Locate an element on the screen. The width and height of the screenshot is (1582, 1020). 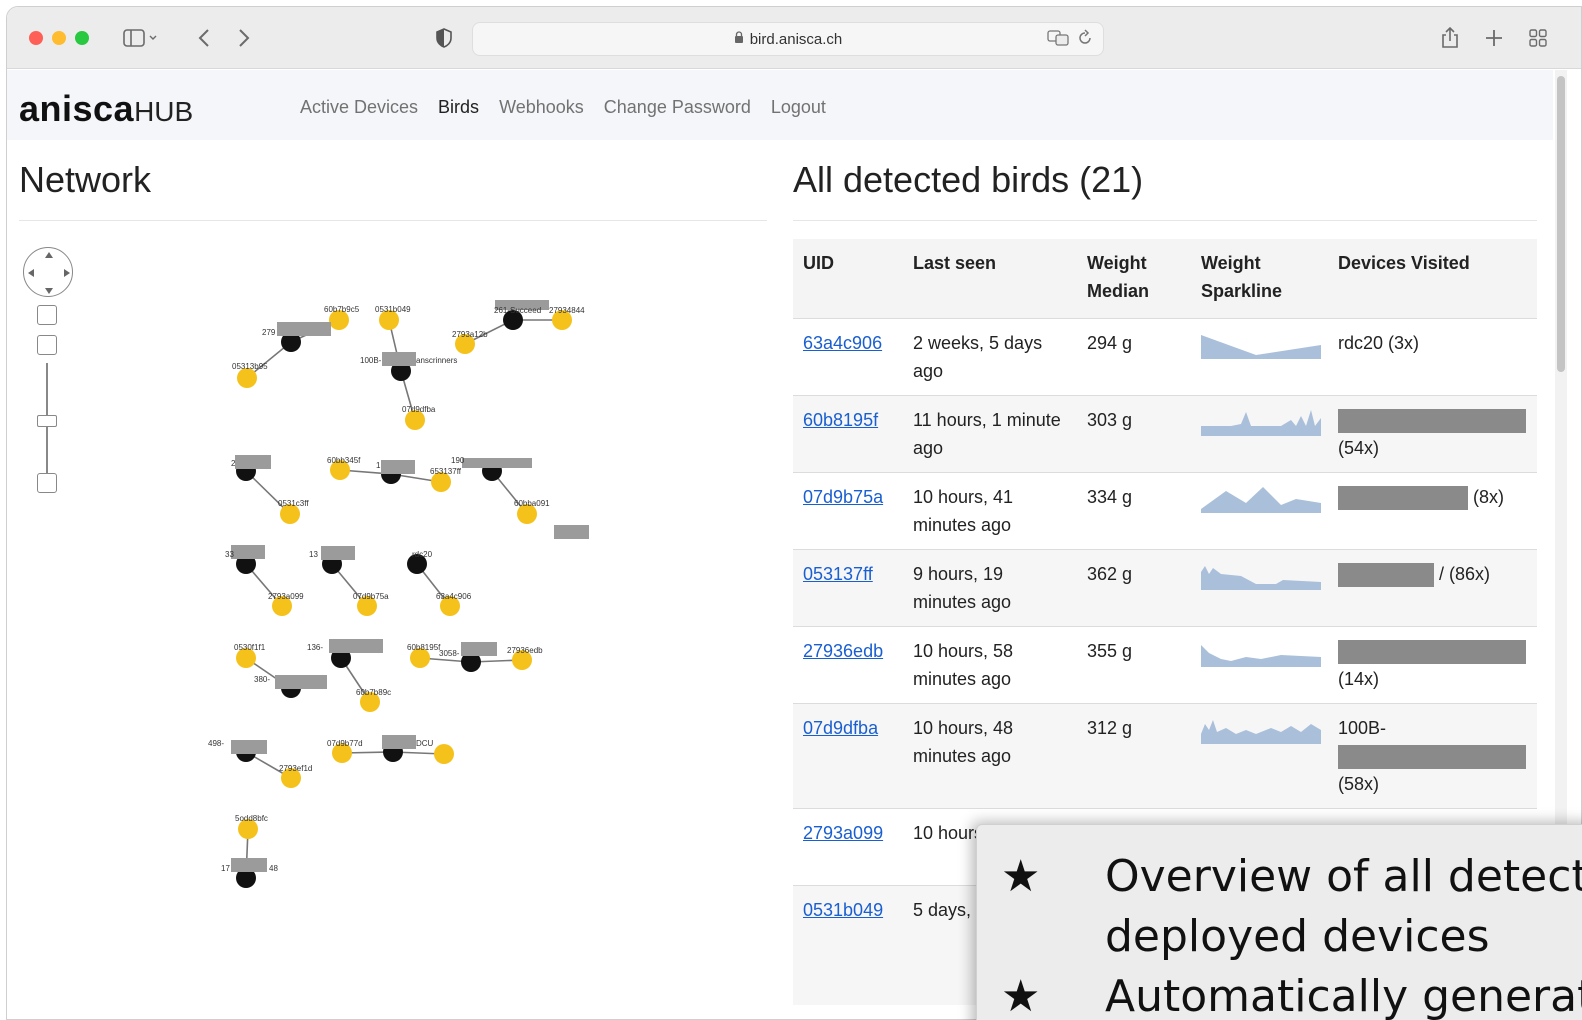
graph-node-label: 63a4c906 is located at coordinates (454, 596).